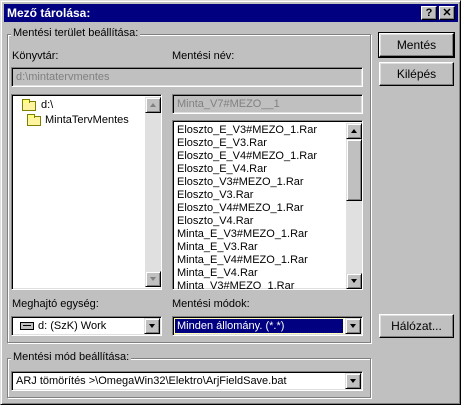 This screenshot has width=461, height=405. Describe the element at coordinates (82, 105) in the screenshot. I see `folder-item: d:\` at that location.